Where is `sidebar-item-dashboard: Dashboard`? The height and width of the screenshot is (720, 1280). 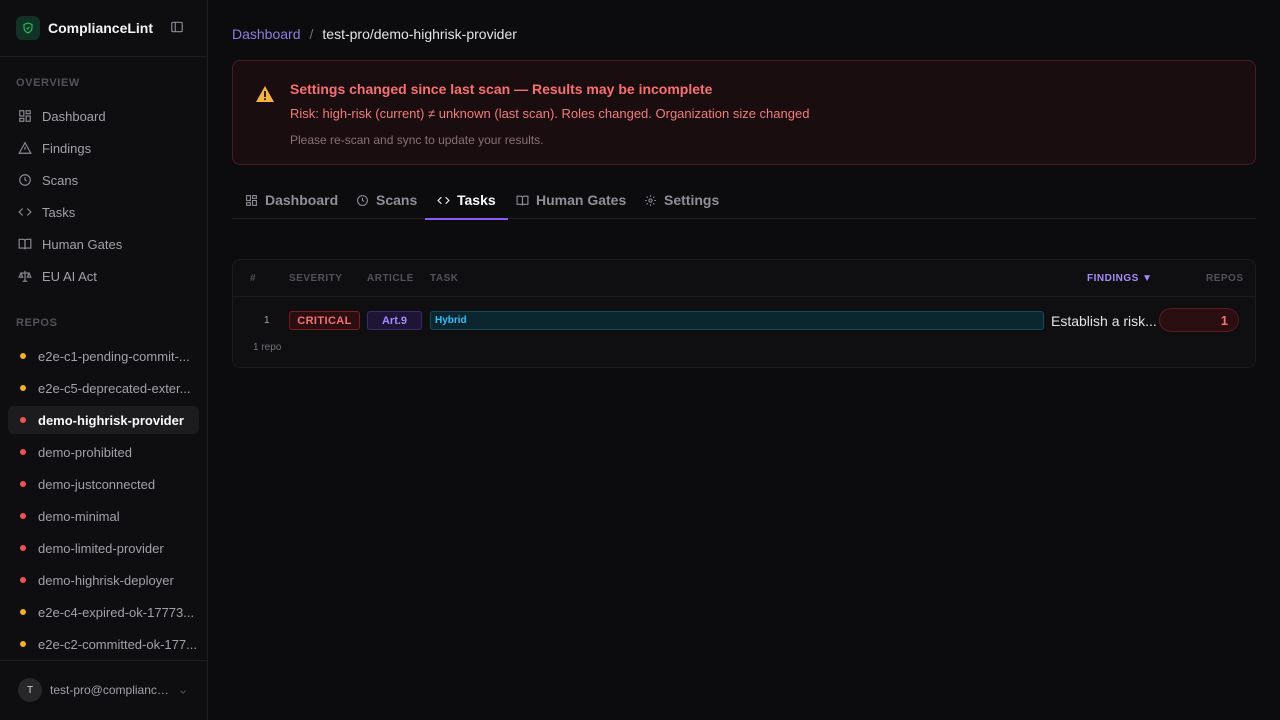
sidebar-item-dashboard: Dashboard is located at coordinates (103, 116).